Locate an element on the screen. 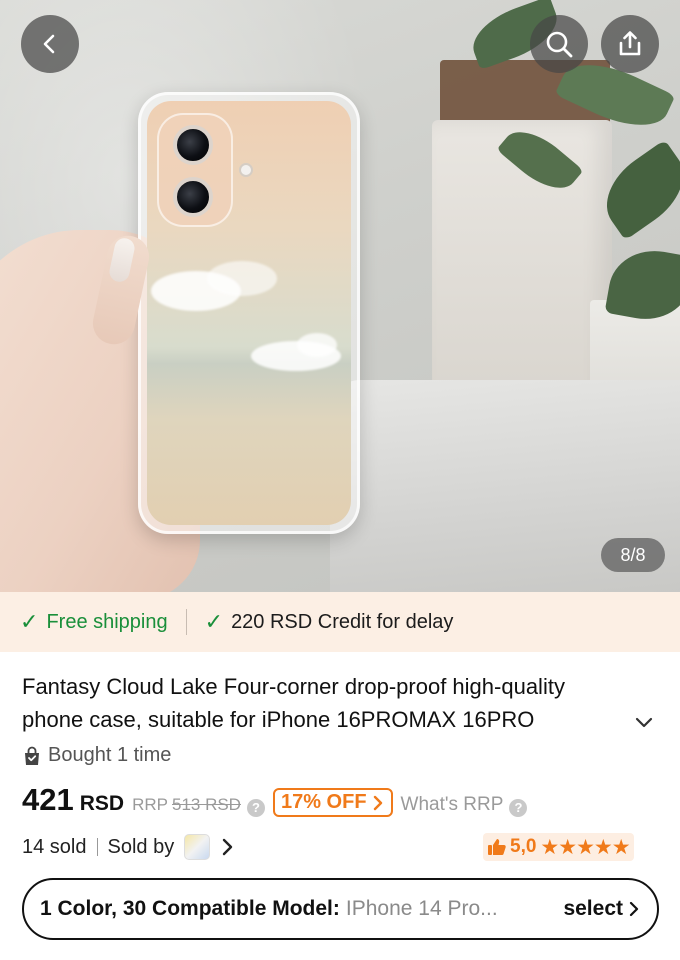 This screenshot has width=680, height=960. whats-rrp-help-icon: ? is located at coordinates (518, 807).